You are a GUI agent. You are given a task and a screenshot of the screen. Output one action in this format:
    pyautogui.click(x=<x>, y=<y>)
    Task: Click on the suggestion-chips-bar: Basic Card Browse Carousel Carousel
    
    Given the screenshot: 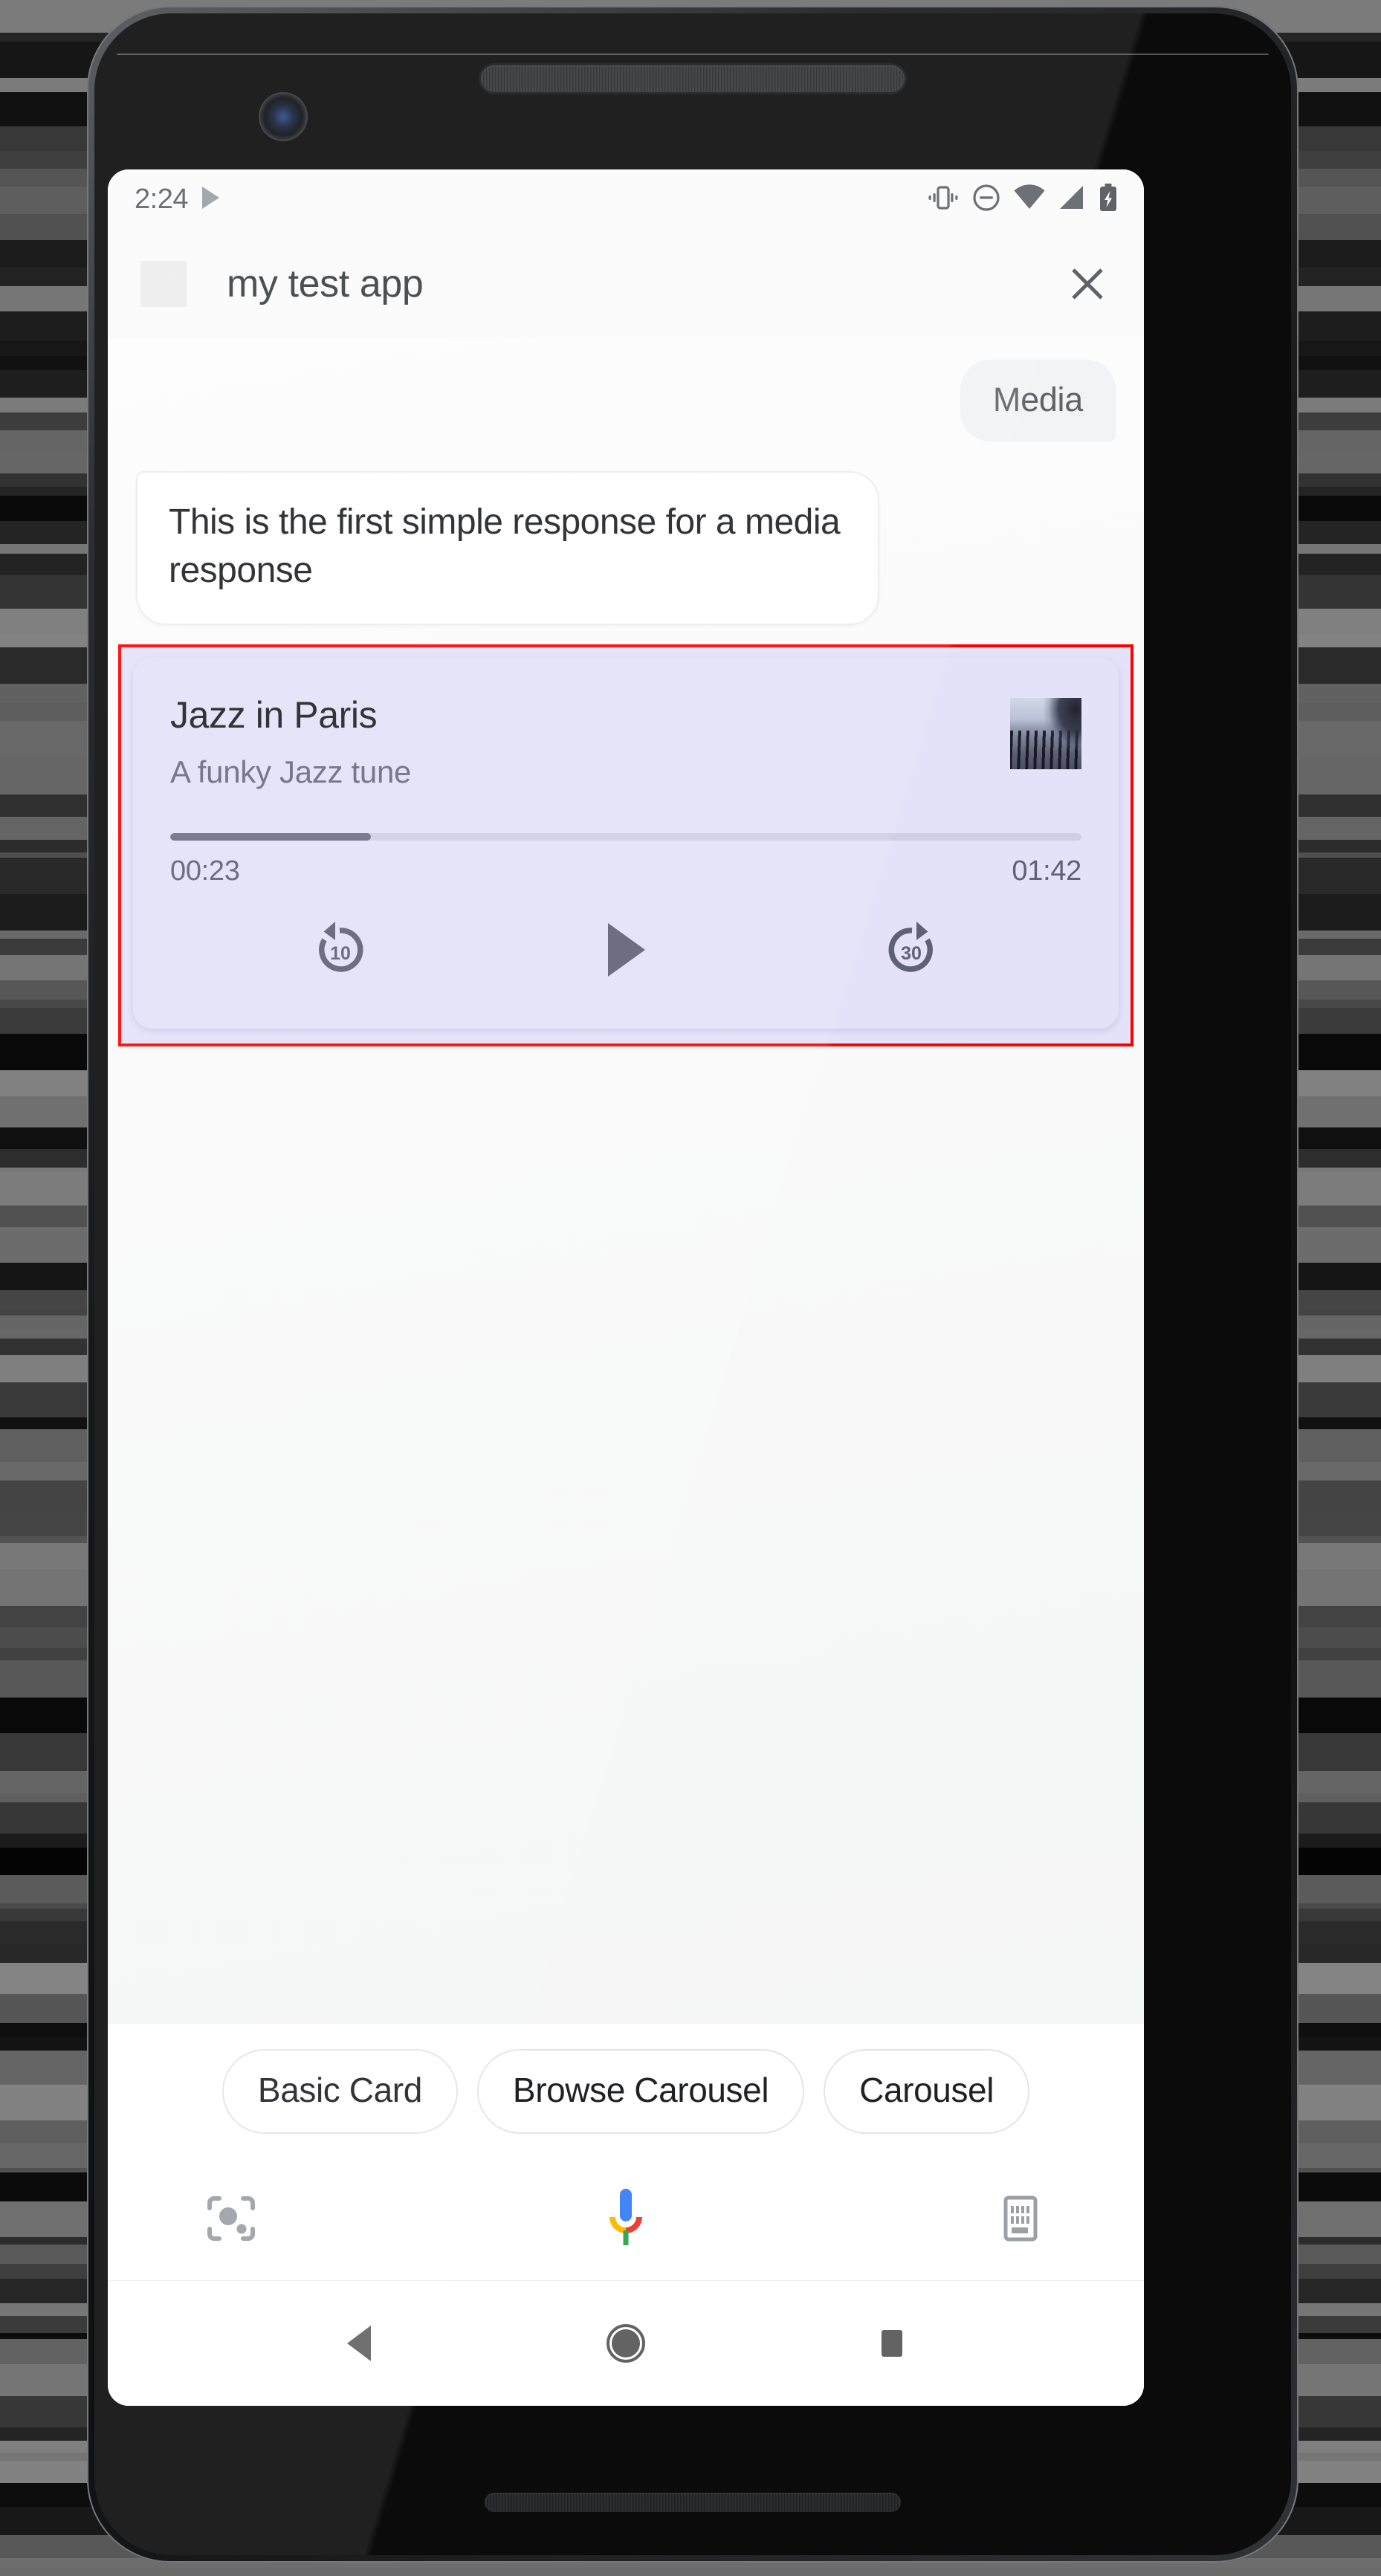 What is the action you would take?
    pyautogui.click(x=626, y=2090)
    